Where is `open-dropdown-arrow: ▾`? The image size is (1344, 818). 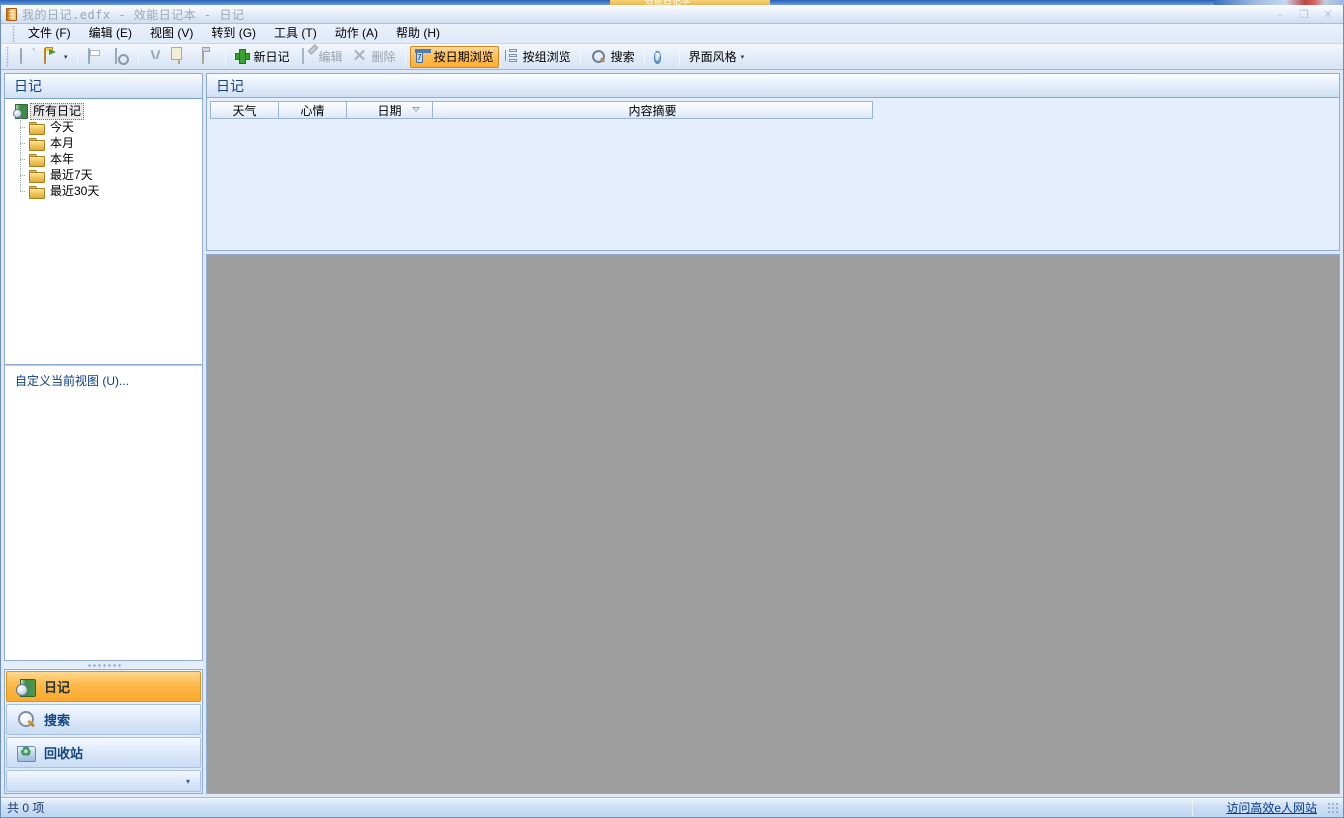 open-dropdown-arrow: ▾ is located at coordinates (66, 57).